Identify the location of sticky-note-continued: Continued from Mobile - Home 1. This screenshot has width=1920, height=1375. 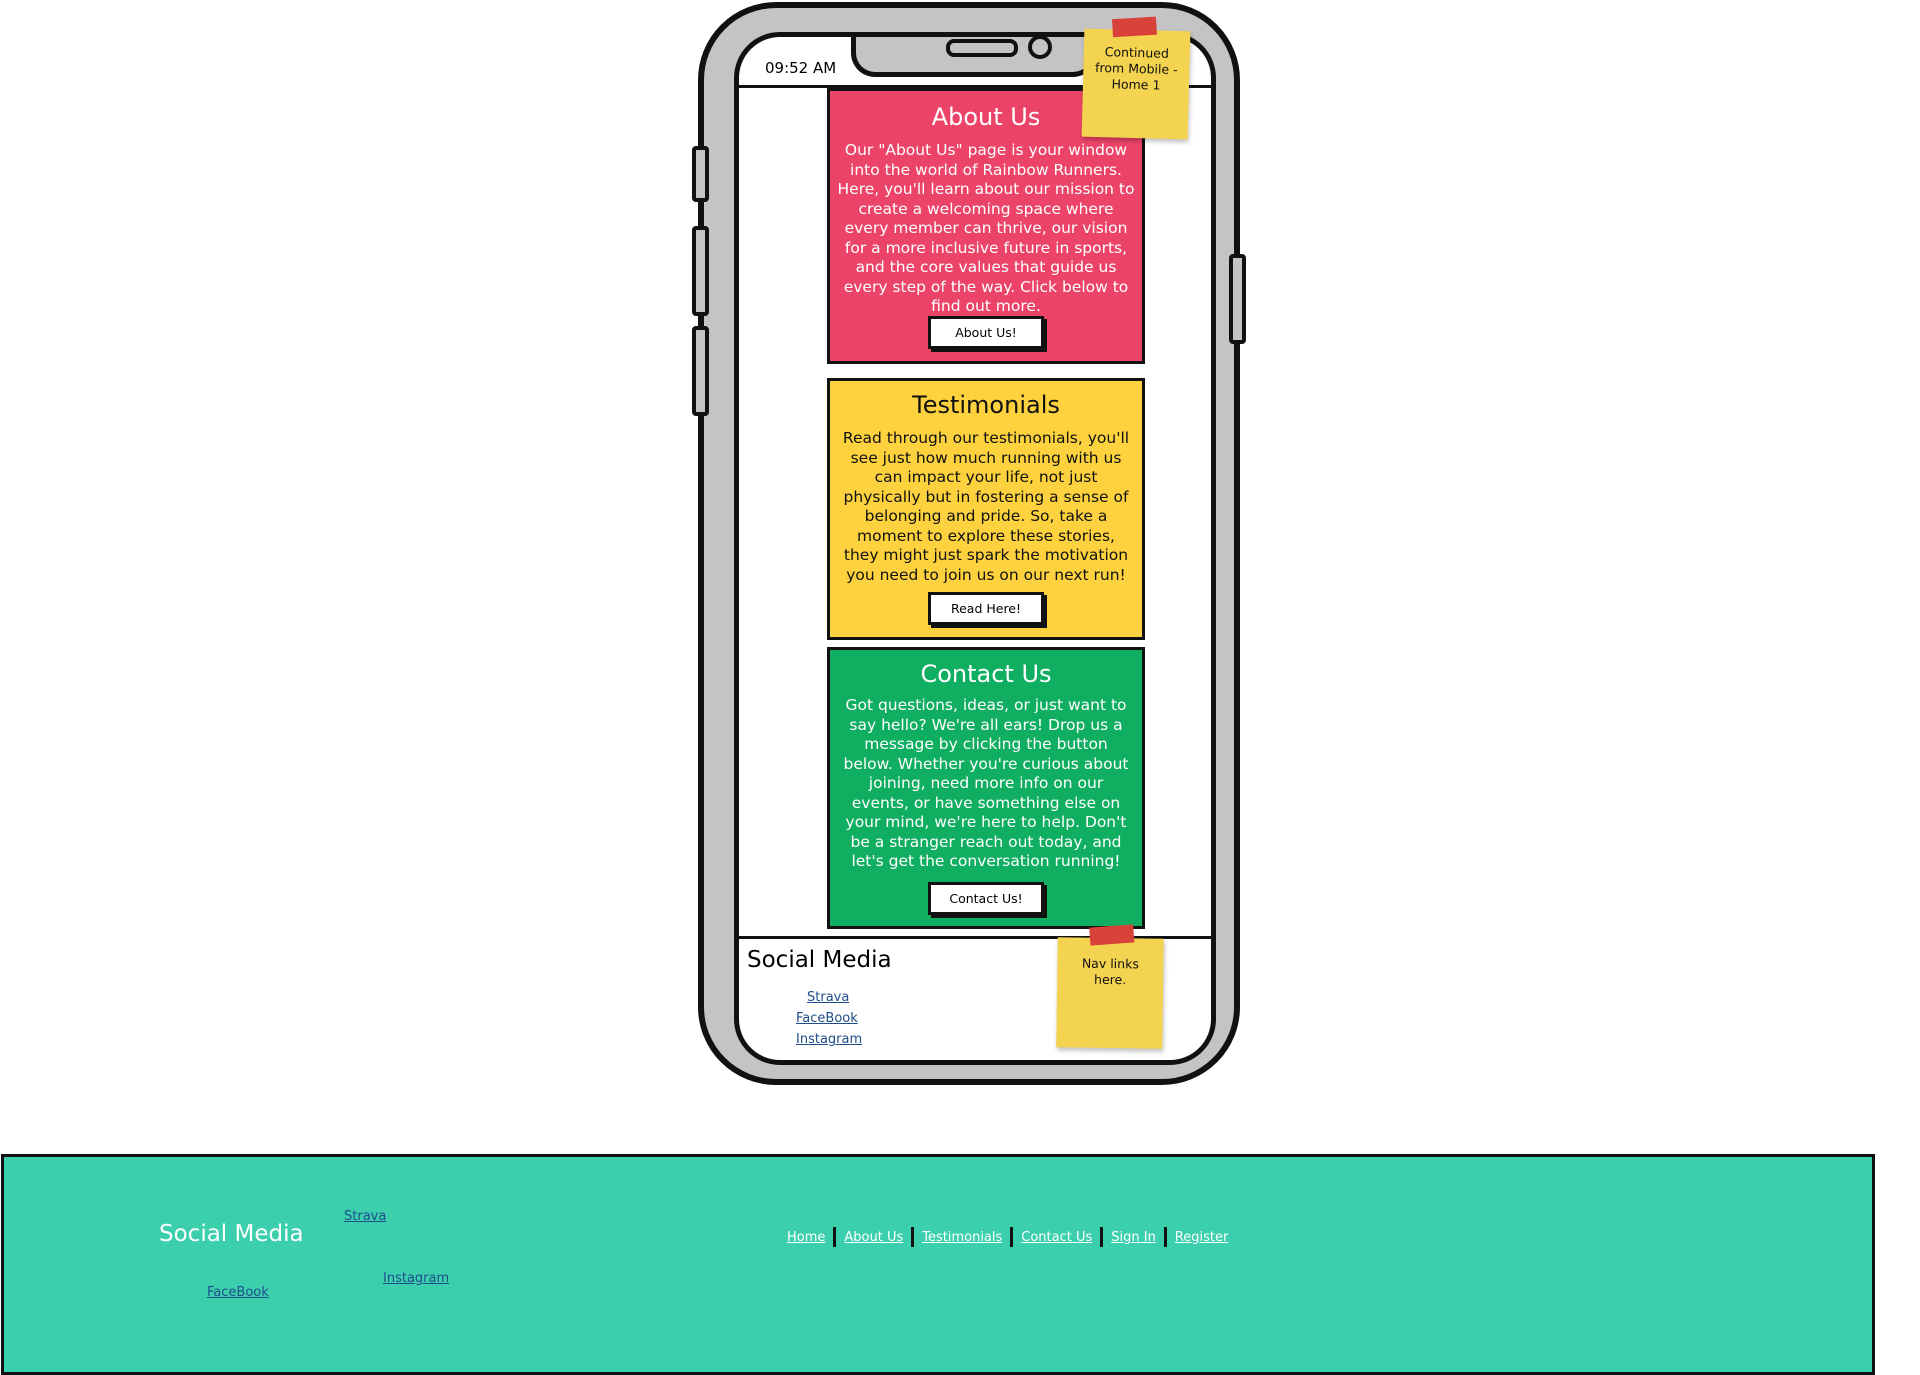
(1136, 78).